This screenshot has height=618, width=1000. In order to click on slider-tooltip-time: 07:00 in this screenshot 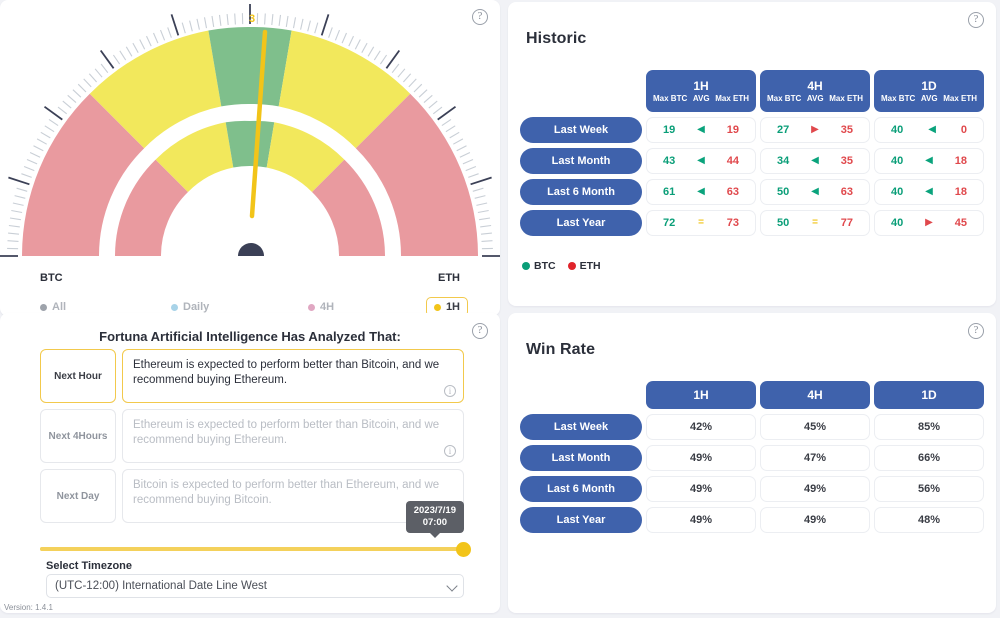, I will do `click(435, 522)`.